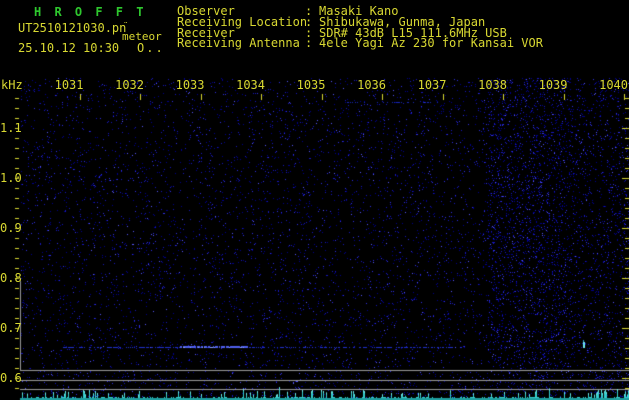 The width and height of the screenshot is (629, 400). Describe the element at coordinates (129, 85) in the screenshot. I see `time-tick-label-1032: 1032` at that location.